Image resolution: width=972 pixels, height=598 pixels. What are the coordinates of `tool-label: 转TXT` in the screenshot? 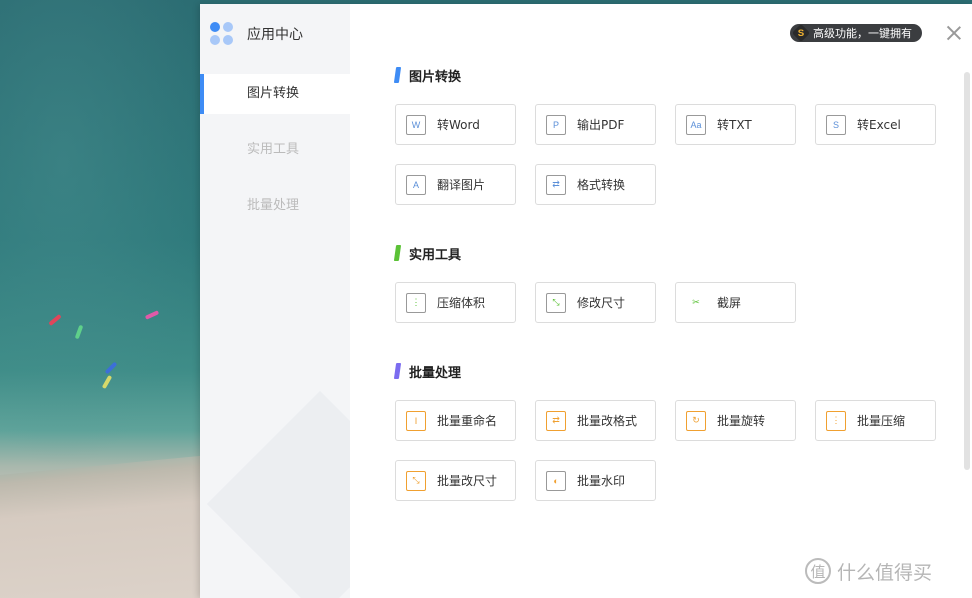 It's located at (734, 125).